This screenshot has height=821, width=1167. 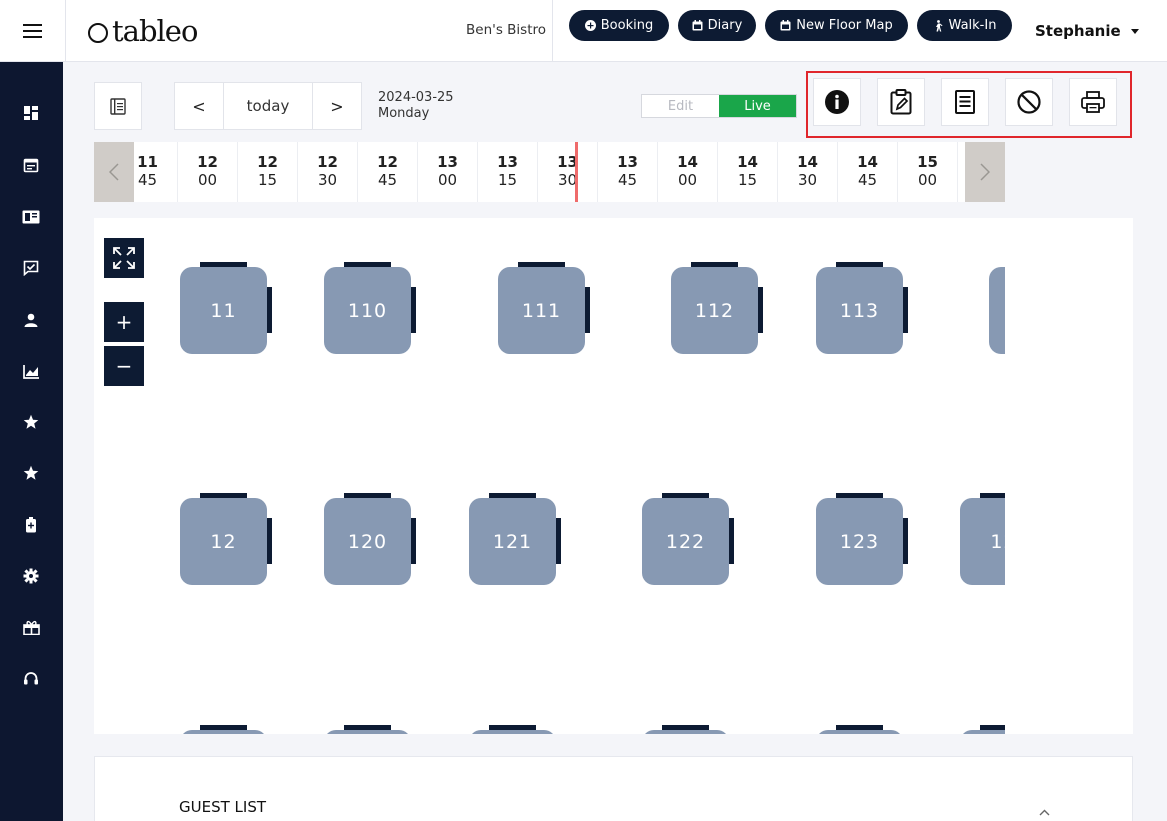 What do you see at coordinates (416, 106) in the screenshot?
I see `current-date: 2024-03-25 Monday` at bounding box center [416, 106].